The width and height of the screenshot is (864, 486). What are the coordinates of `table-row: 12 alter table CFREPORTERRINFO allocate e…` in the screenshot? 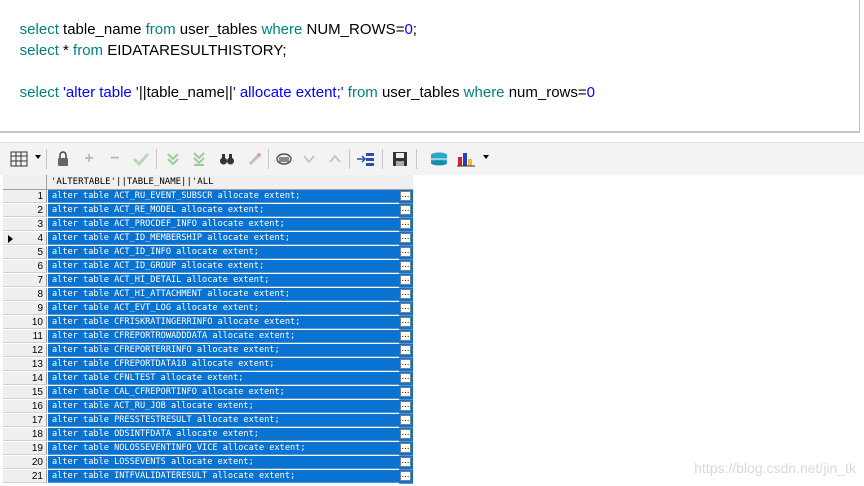 It's located at (208, 351).